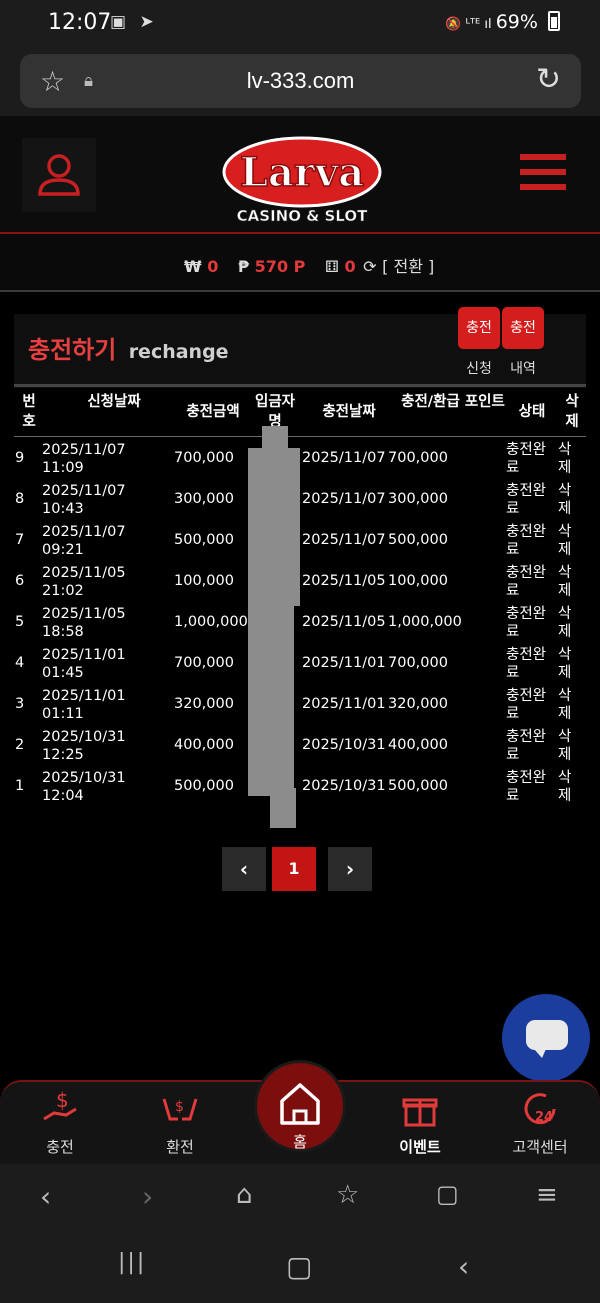 This screenshot has width=600, height=1303. I want to click on charge-hand-icon: $, so click(60, 1105).